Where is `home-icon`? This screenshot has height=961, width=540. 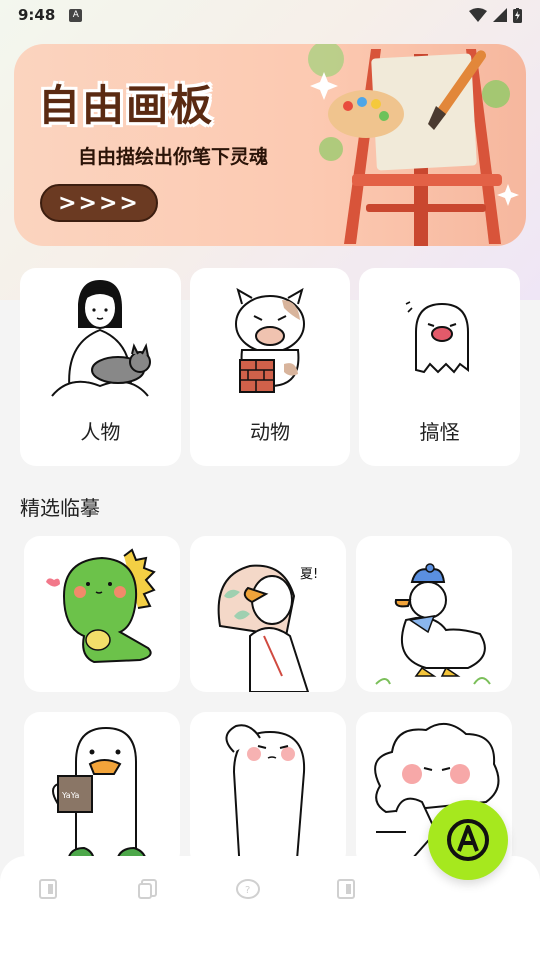
home-icon is located at coordinates (49, 889).